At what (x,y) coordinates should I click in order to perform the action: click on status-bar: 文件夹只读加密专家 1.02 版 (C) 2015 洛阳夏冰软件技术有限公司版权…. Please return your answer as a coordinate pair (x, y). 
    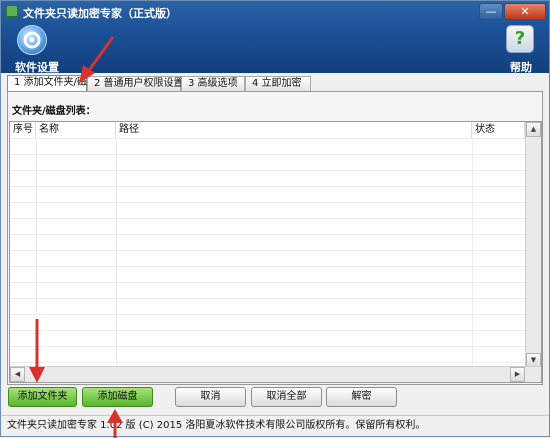
    Looking at the image, I should click on (275, 425).